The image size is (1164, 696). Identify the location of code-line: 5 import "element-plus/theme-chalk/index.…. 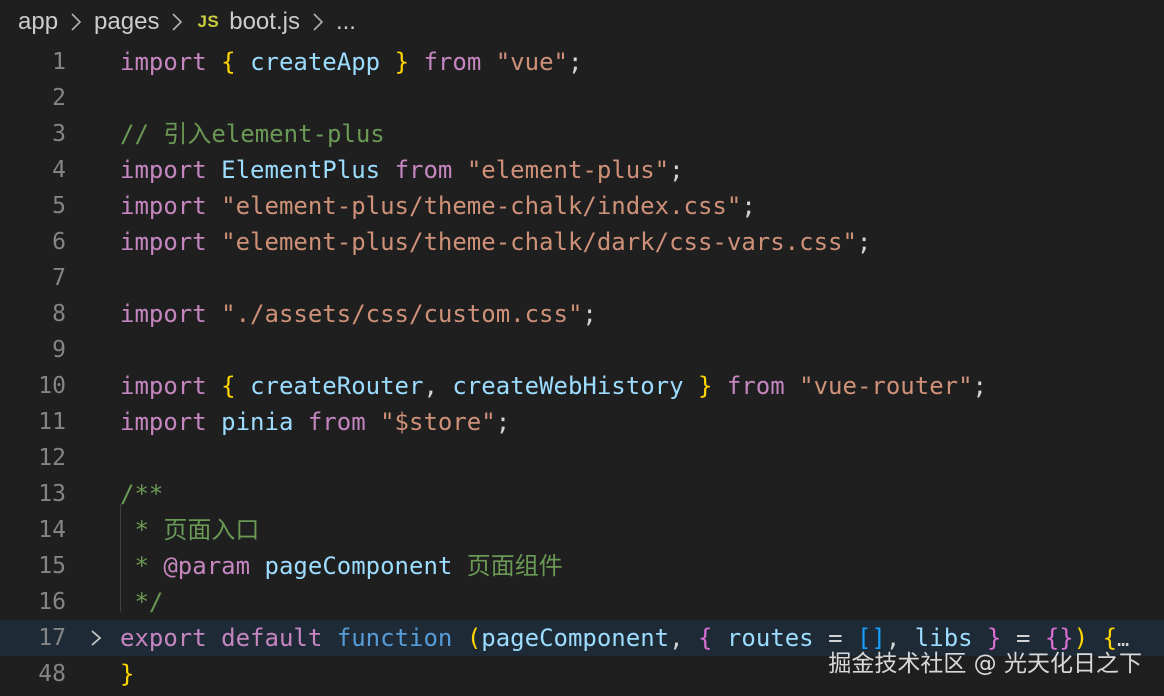
(582, 206).